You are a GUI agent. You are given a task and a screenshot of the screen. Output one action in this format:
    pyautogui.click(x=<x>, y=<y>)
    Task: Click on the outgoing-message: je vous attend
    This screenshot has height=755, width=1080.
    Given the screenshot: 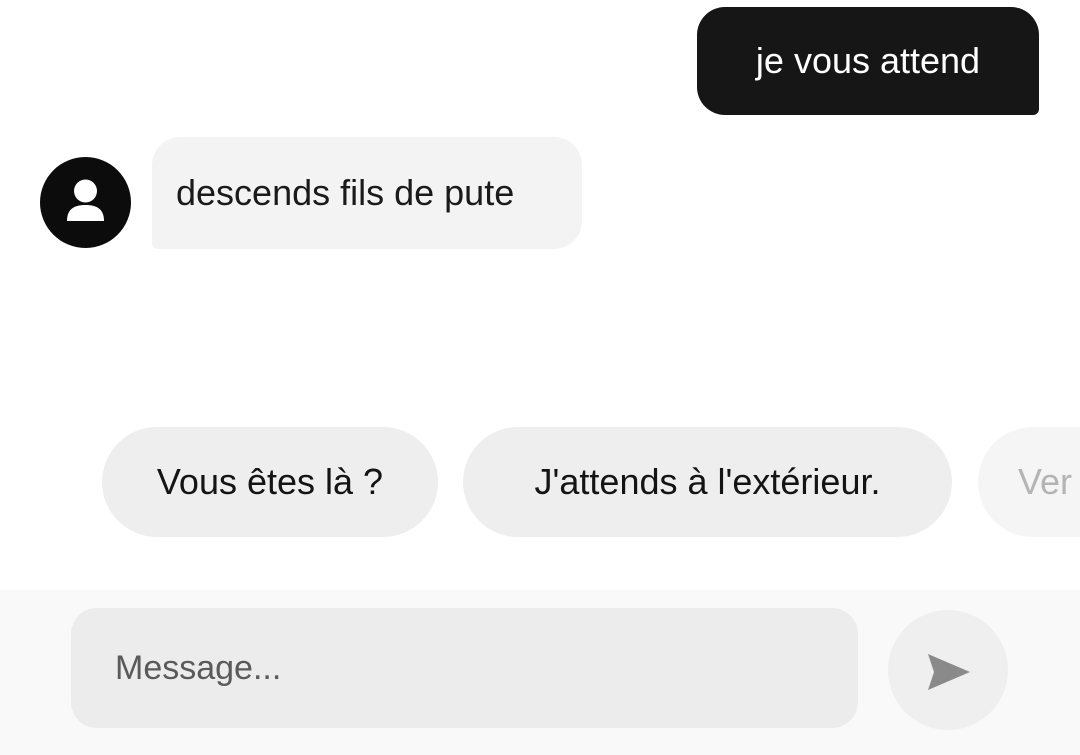 What is the action you would take?
    pyautogui.click(x=868, y=61)
    